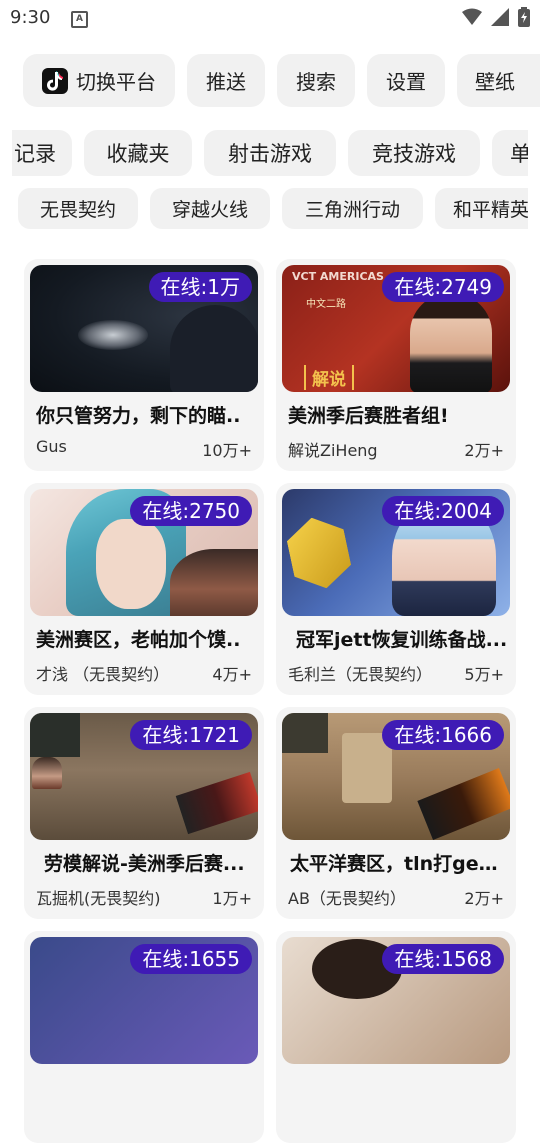 This screenshot has width=540, height=1143. What do you see at coordinates (55, 80) in the screenshot?
I see `tiktok-icon` at bounding box center [55, 80].